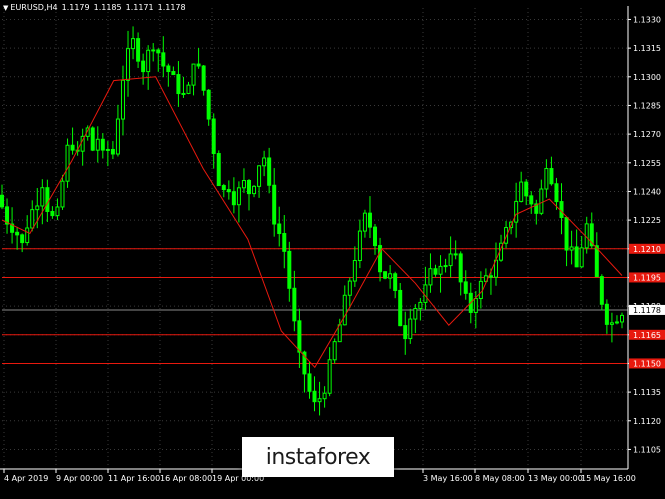 This screenshot has height=499, width=665. Describe the element at coordinates (647, 335) in the screenshot. I see `level-tag-label: 1.1165` at that location.